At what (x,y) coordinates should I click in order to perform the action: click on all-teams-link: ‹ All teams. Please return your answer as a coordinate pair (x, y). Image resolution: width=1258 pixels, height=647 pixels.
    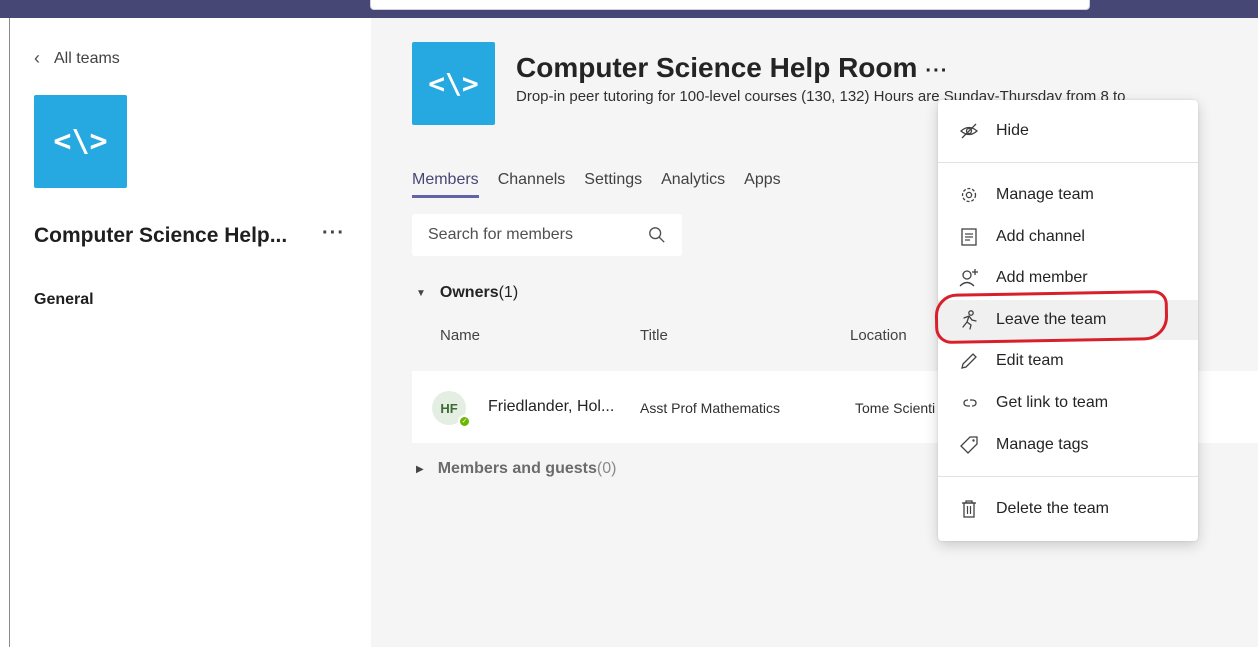
    Looking at the image, I should click on (77, 58).